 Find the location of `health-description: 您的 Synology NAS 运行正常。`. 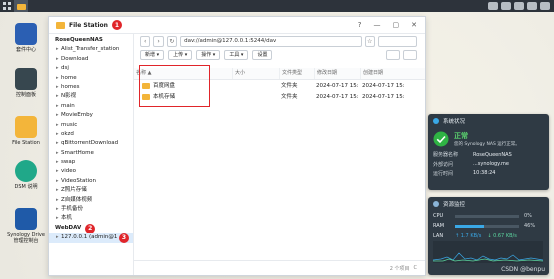

health-description: 您的 Synology NAS 运行正常。 is located at coordinates (487, 144).